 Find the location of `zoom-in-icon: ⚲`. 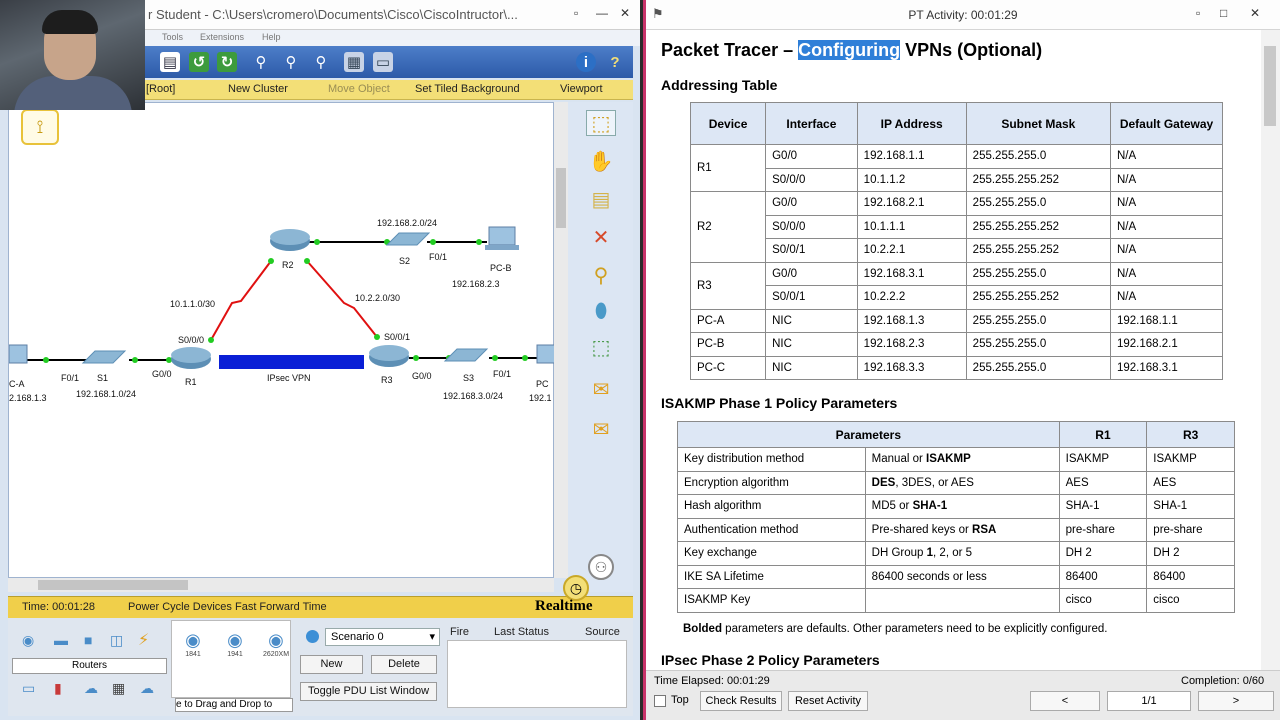

zoom-in-icon: ⚲ is located at coordinates (261, 62).